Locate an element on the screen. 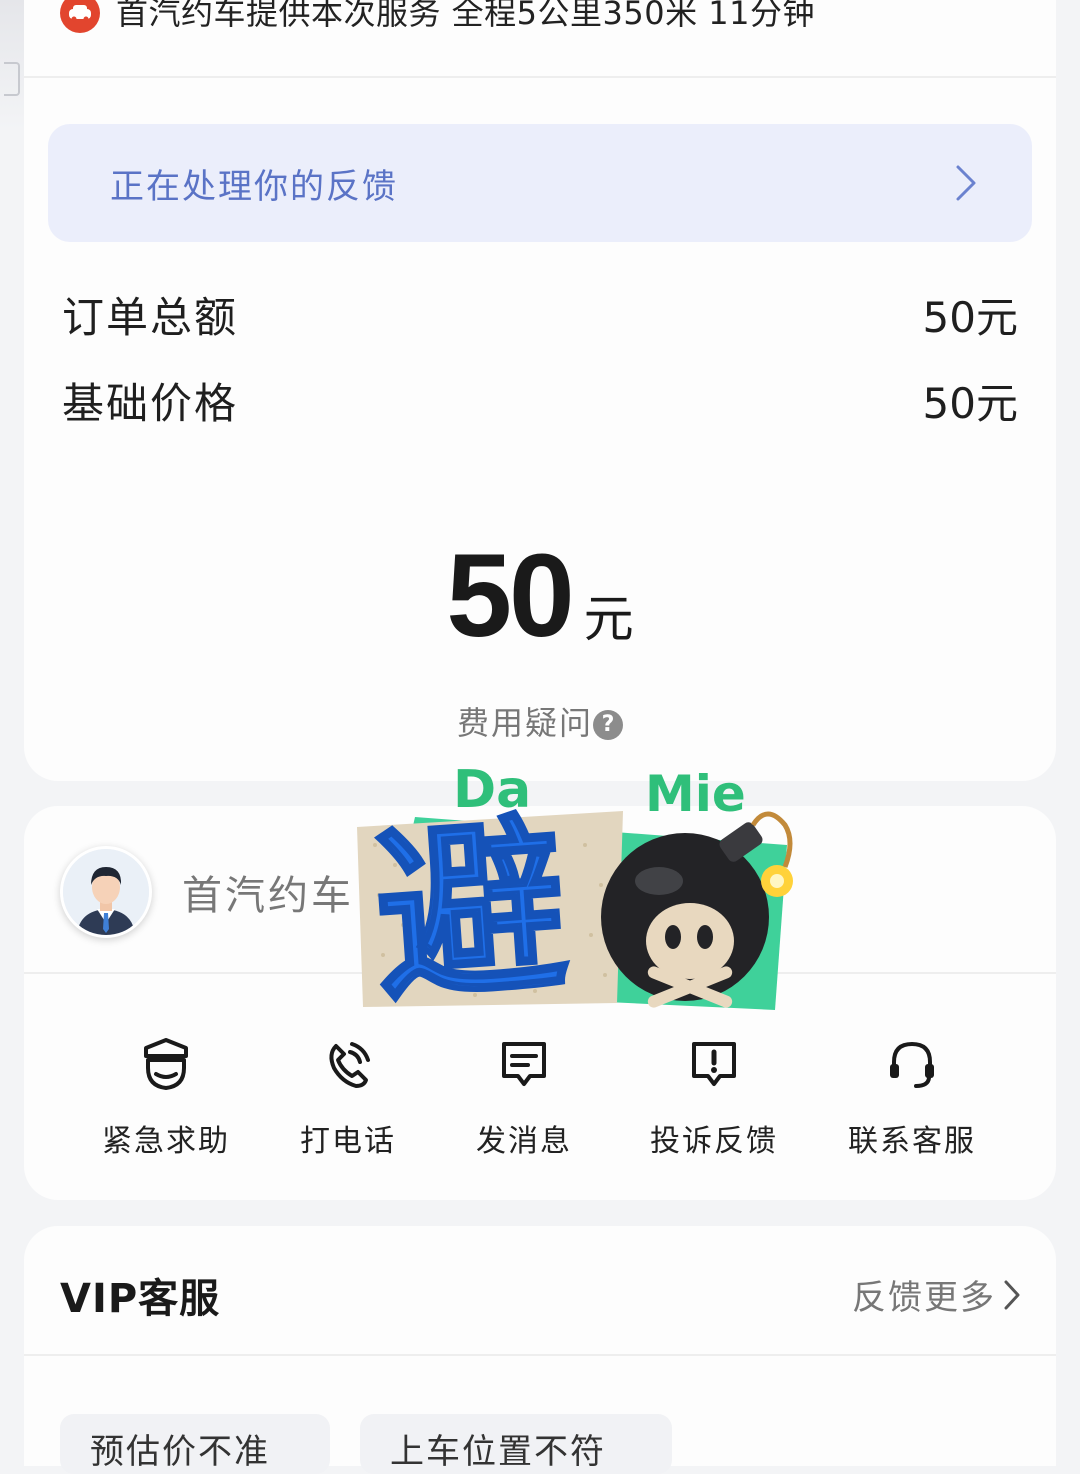  emergency-help-label: 紧急求助 is located at coordinates (166, 1141).